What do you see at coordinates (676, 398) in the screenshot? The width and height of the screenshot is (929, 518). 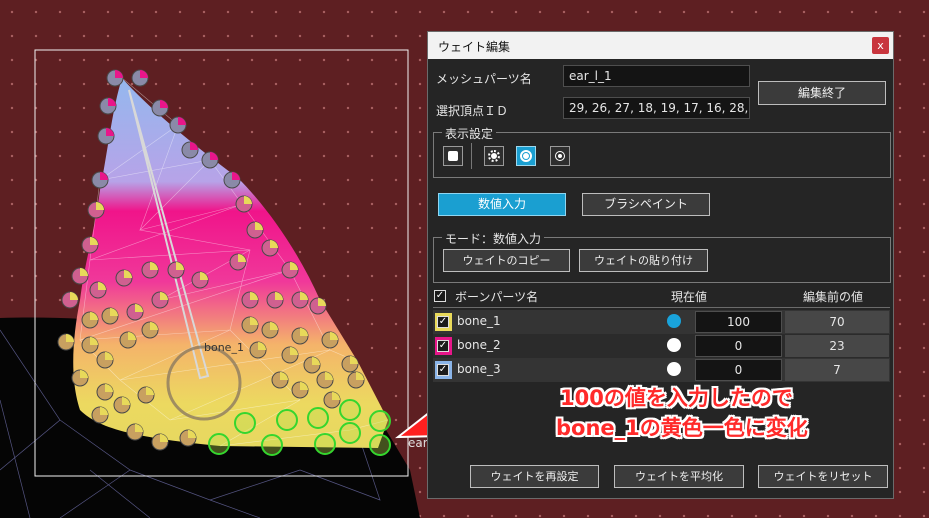 I see `annotation-line-1: 100の値を入力したので` at bounding box center [676, 398].